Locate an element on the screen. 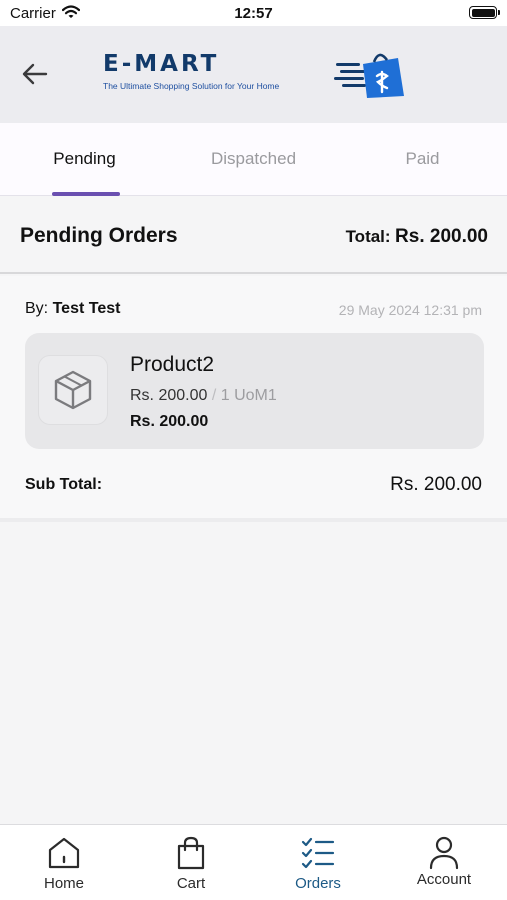 This screenshot has height=900, width=507. nav-account-label: Account is located at coordinates (444, 879).